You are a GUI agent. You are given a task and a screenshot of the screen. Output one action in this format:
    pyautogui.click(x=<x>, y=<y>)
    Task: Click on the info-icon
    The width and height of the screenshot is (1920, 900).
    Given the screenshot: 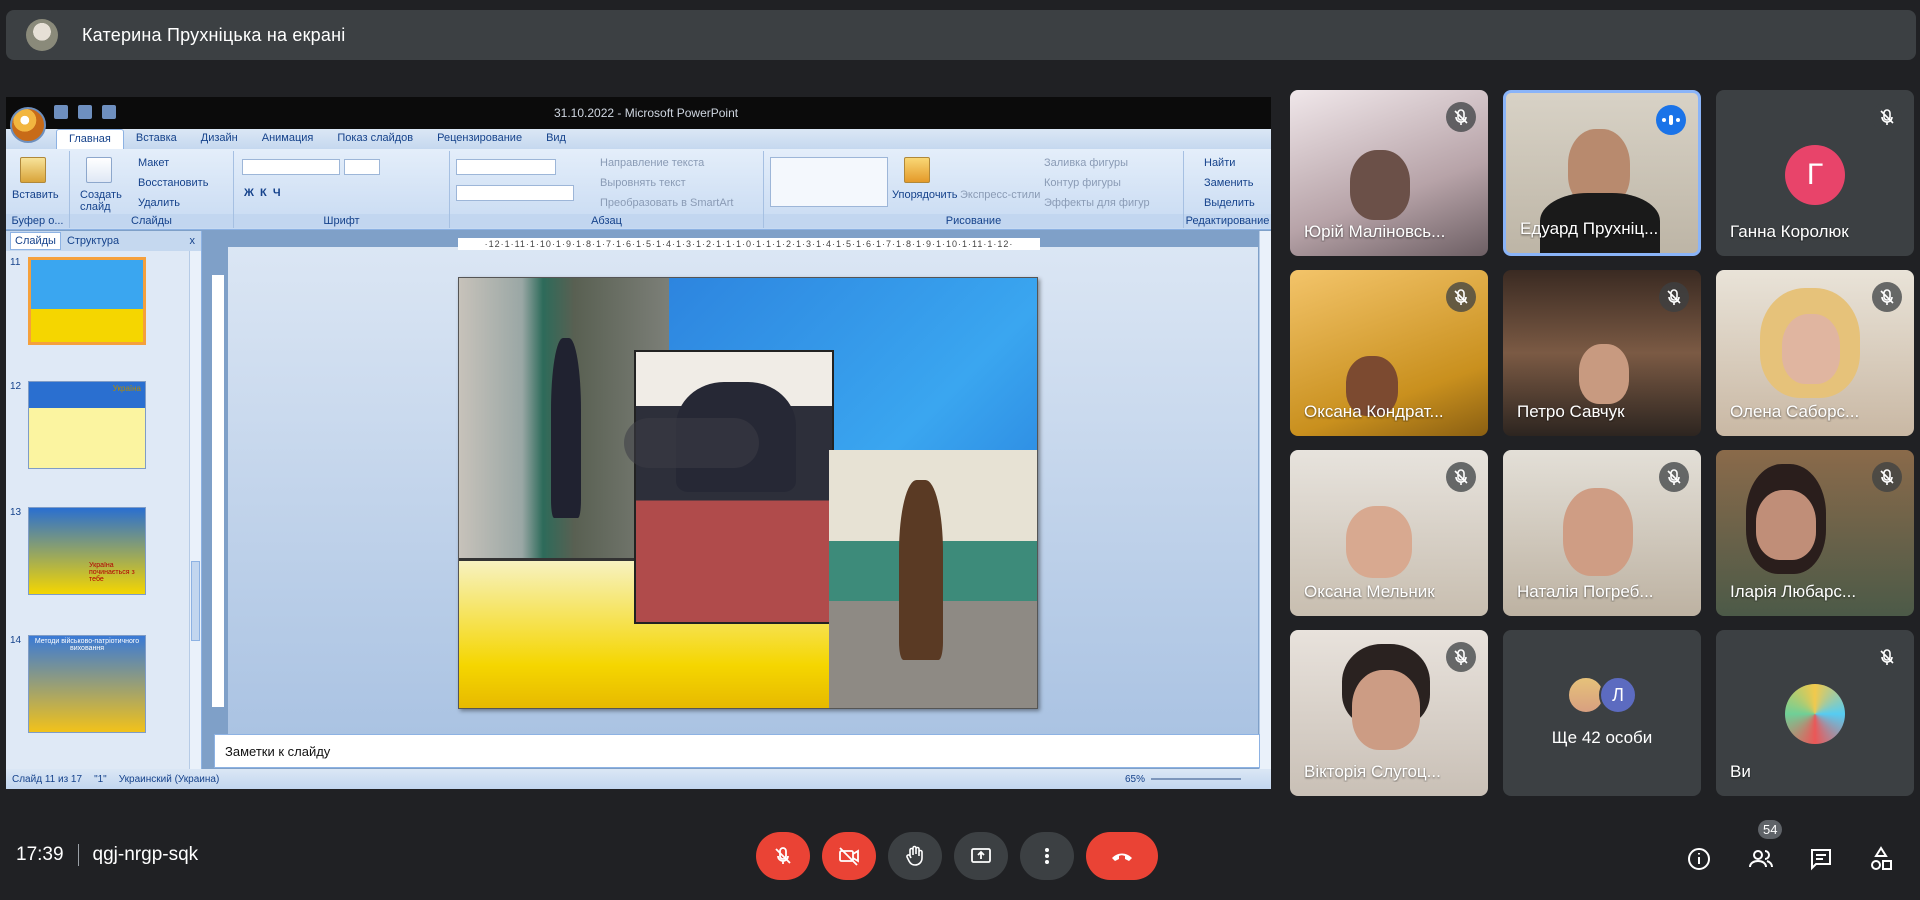 What is the action you would take?
    pyautogui.click(x=1699, y=859)
    